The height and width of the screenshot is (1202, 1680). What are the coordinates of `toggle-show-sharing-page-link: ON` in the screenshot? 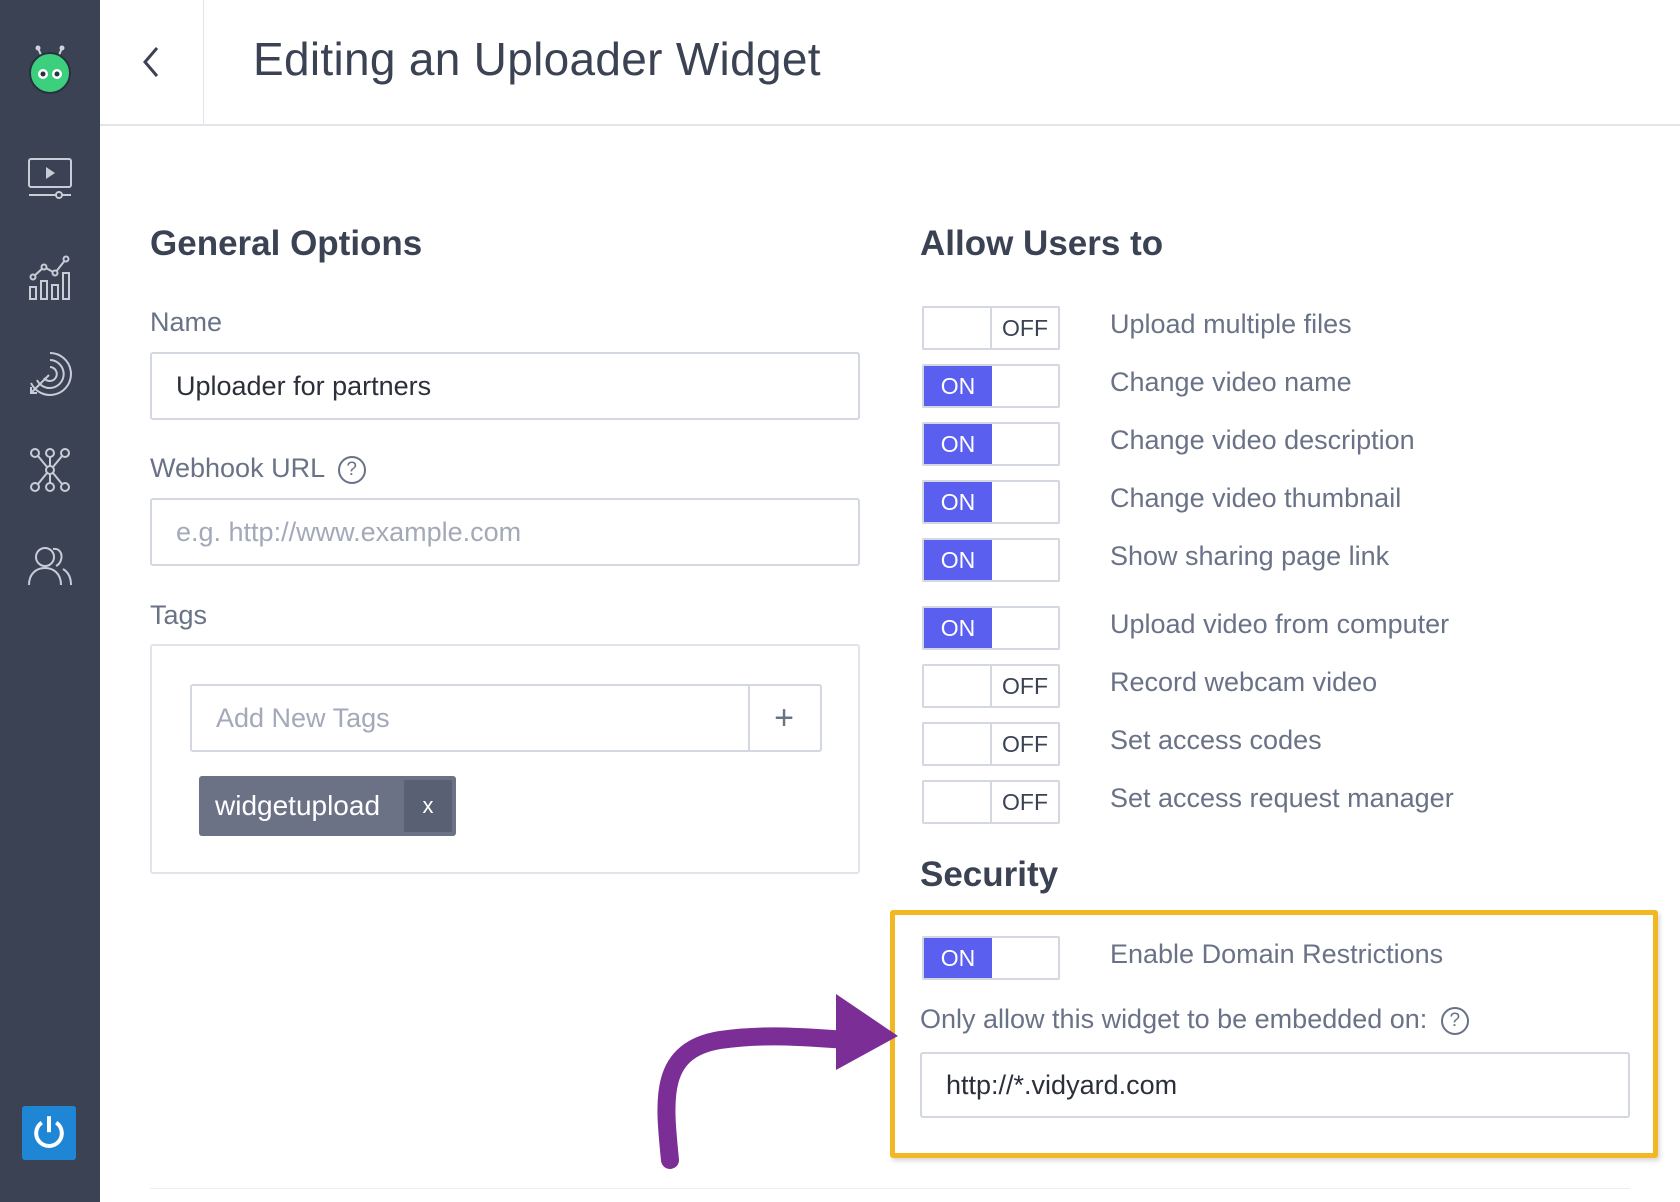 It's located at (991, 560).